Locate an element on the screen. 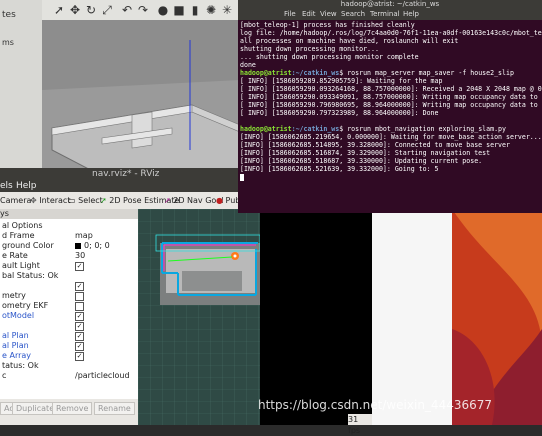 The image size is (542, 436). display-name: e Rate is located at coordinates (15, 255).